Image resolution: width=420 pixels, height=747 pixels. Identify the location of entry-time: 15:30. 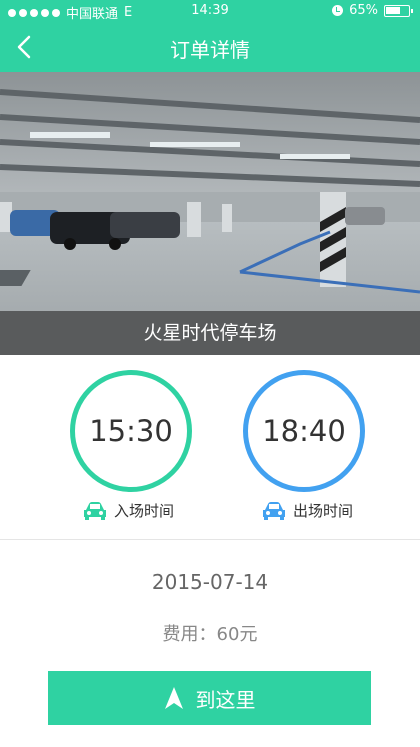
(131, 431).